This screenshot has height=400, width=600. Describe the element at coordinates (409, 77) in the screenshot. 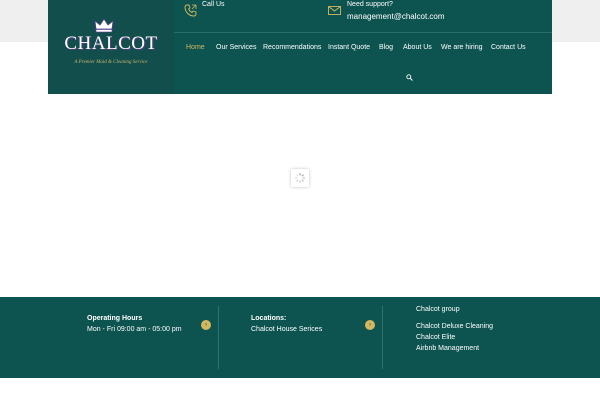

I see `search-icon` at that location.